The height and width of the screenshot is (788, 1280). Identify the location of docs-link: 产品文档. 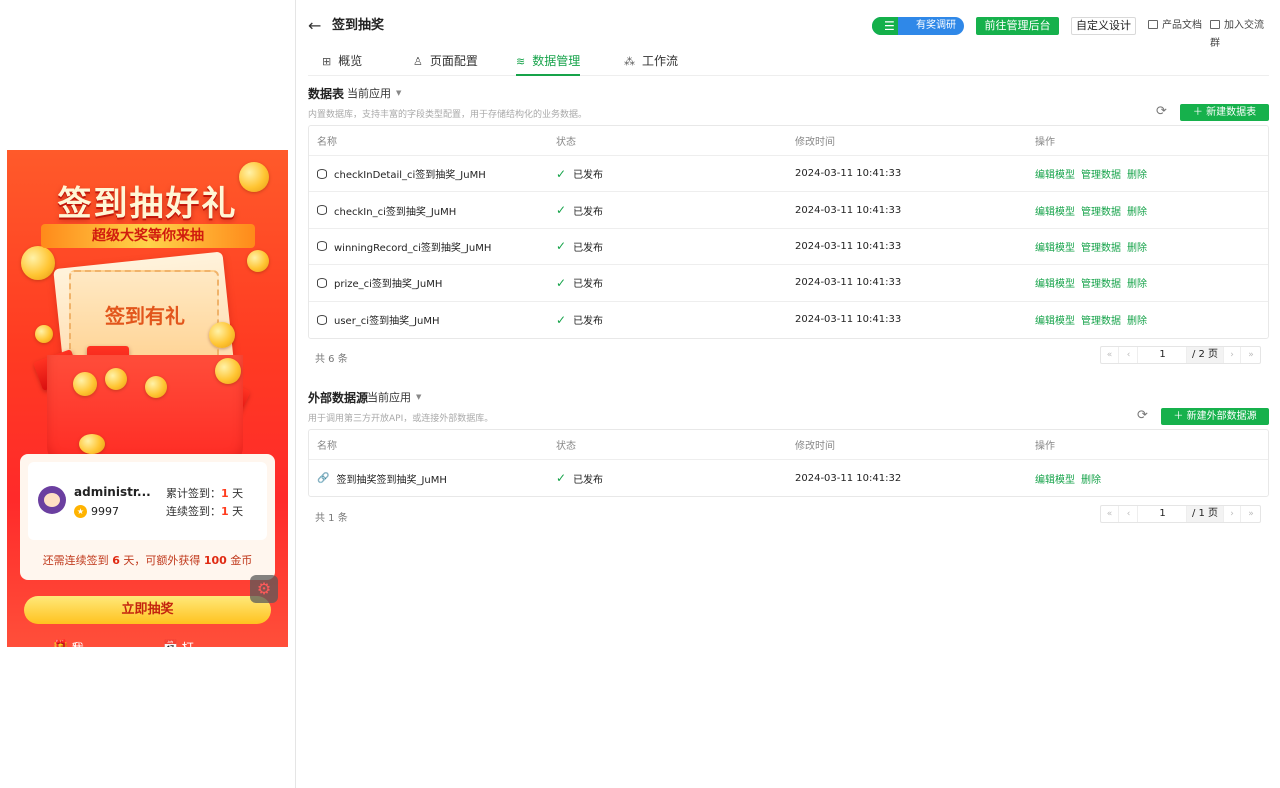
(1175, 26).